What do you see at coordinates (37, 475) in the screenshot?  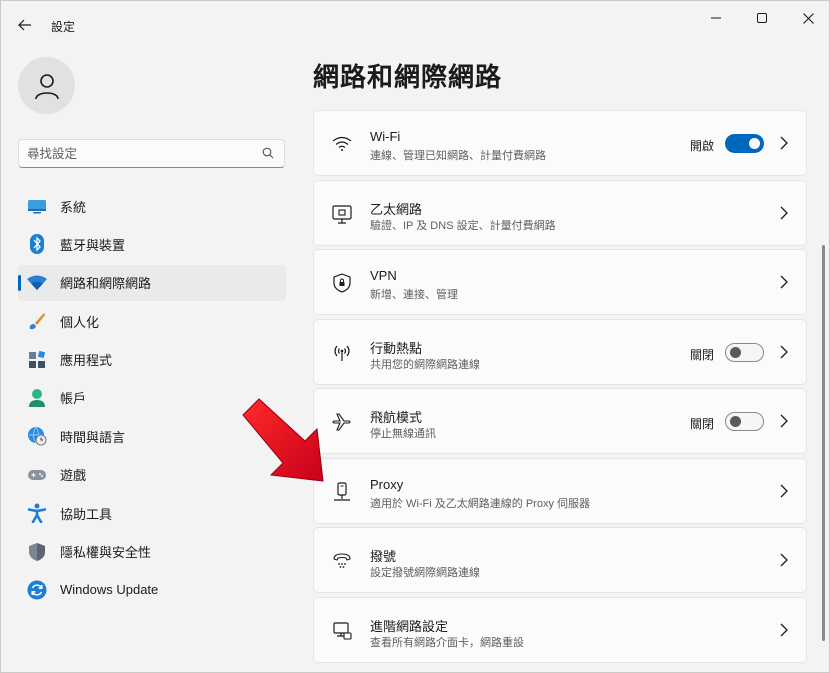 I see `gamepad-icon` at bounding box center [37, 475].